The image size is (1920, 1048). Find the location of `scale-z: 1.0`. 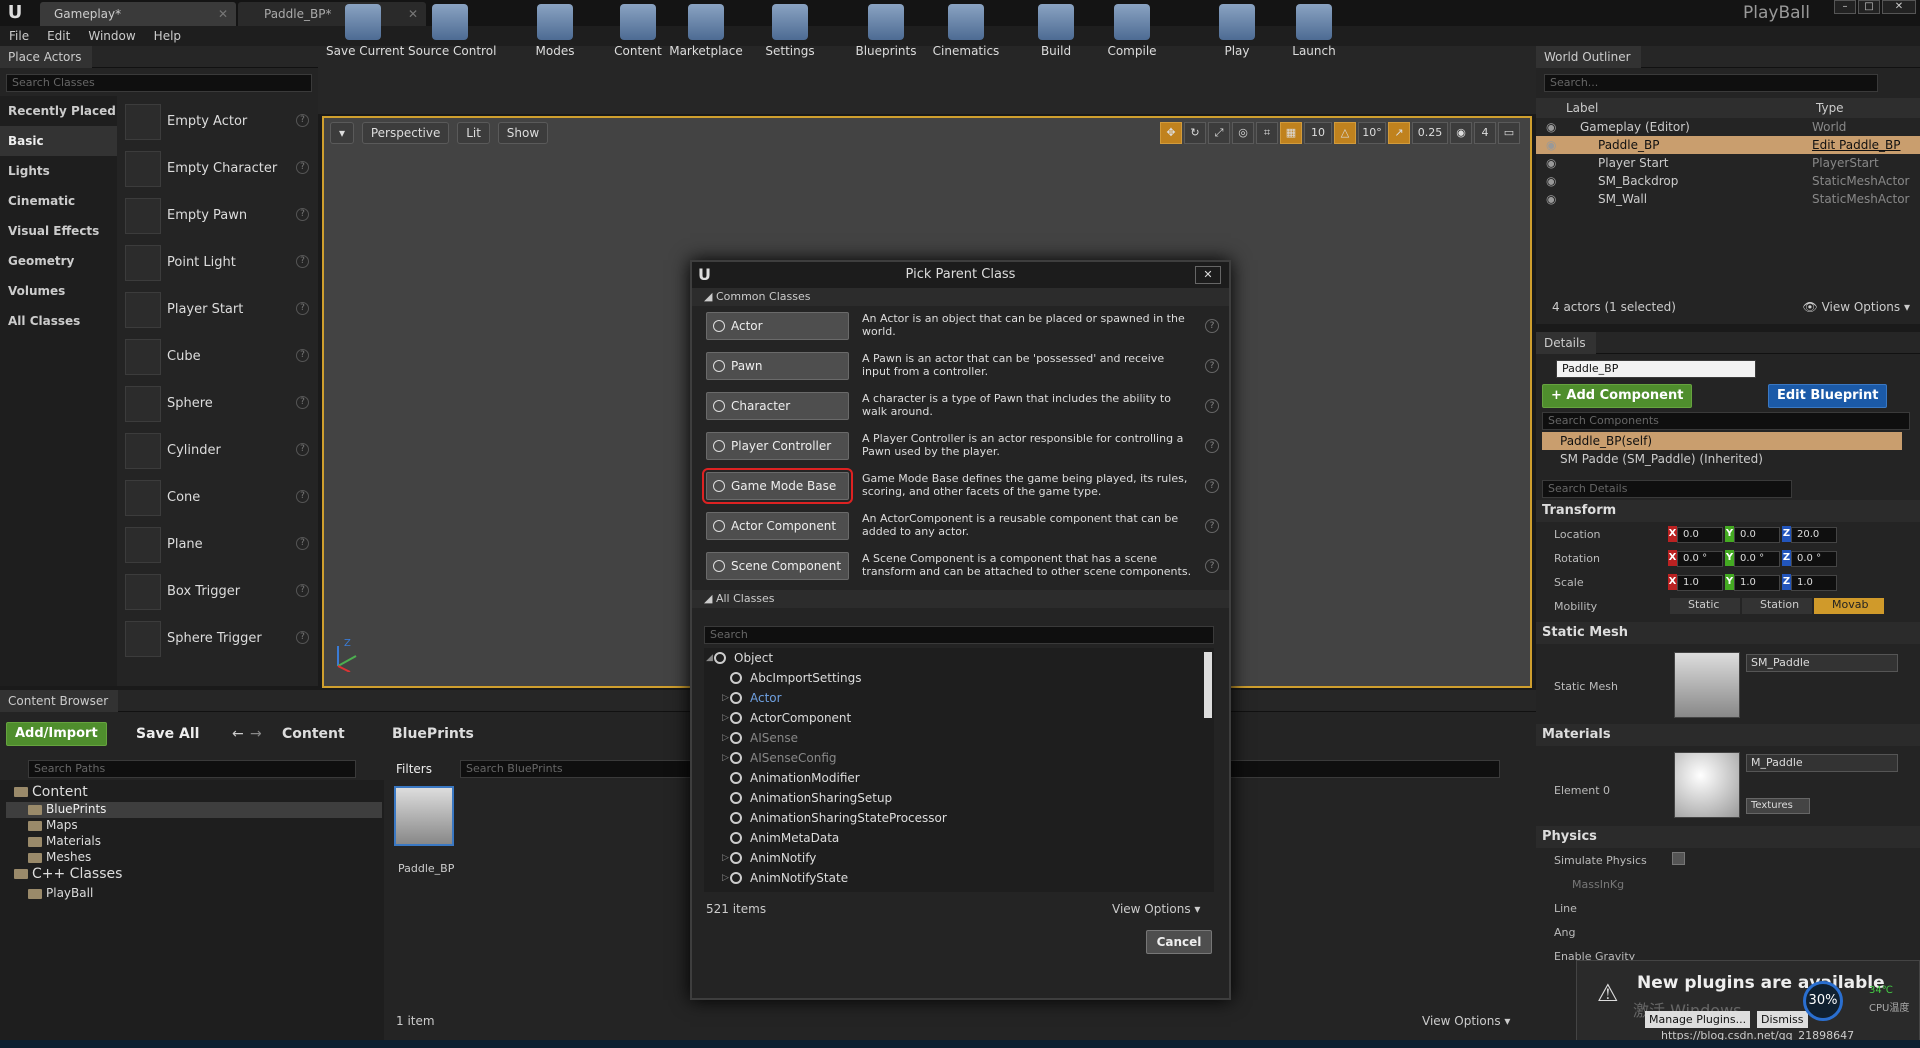

scale-z: 1.0 is located at coordinates (1814, 583).